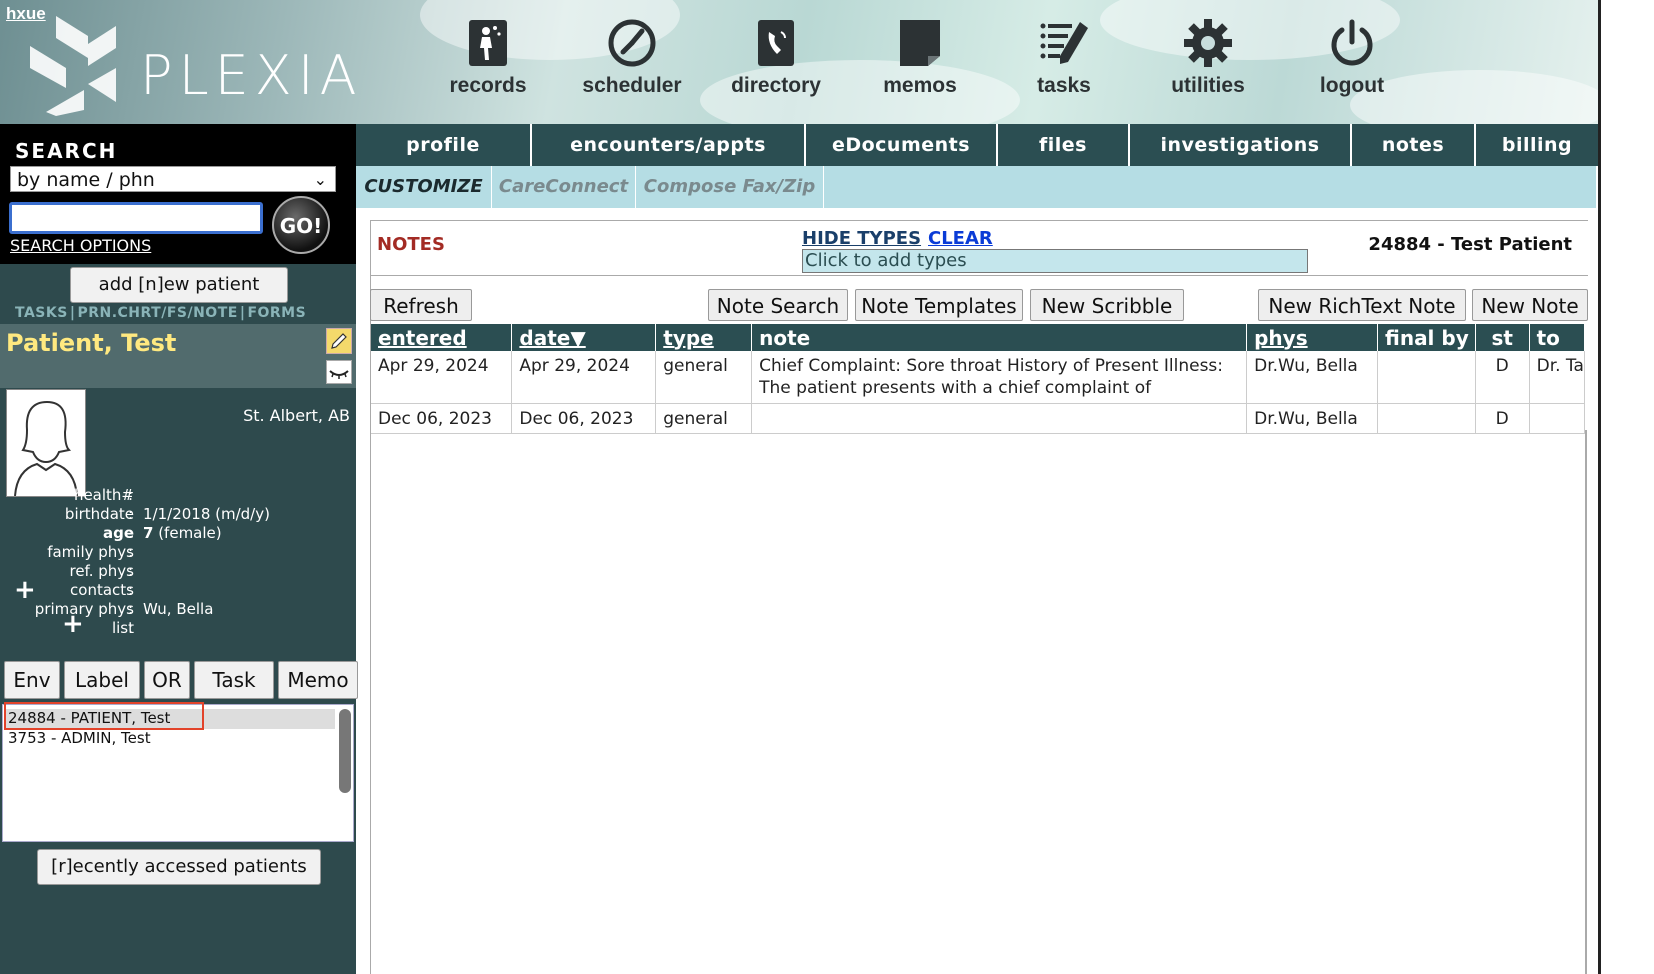 The height and width of the screenshot is (974, 1654). Describe the element at coordinates (178, 356) in the screenshot. I see `patient-header: Patient, Test` at that location.